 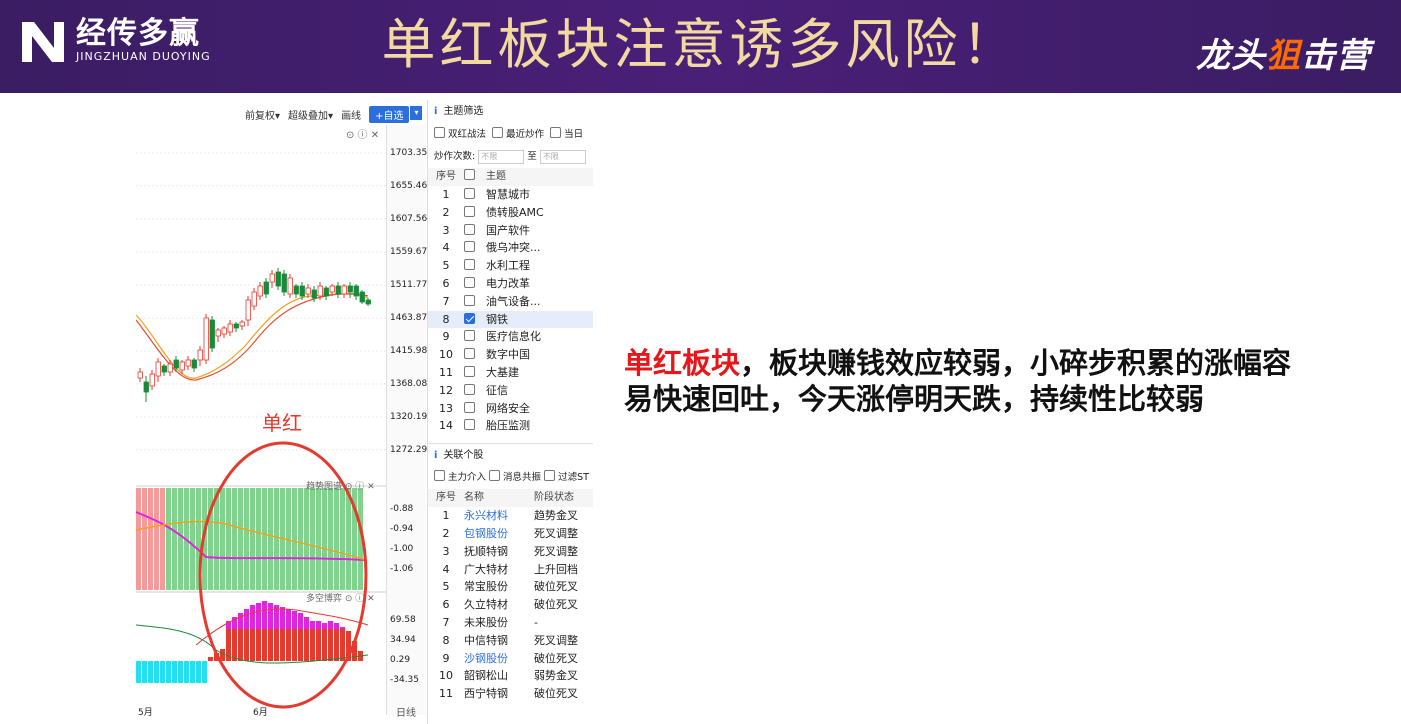 I want to click on theme-row: 5 水利工程, so click(x=510, y=266).